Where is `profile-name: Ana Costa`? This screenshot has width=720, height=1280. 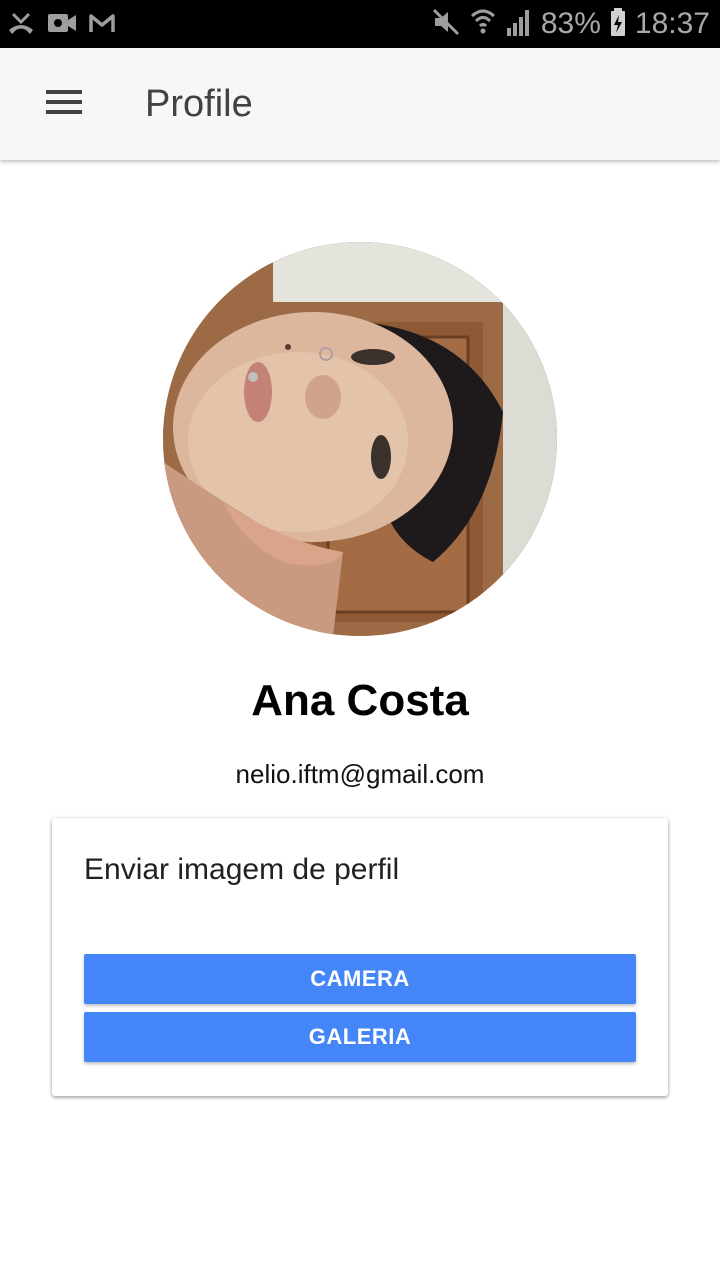 profile-name: Ana Costa is located at coordinates (360, 700).